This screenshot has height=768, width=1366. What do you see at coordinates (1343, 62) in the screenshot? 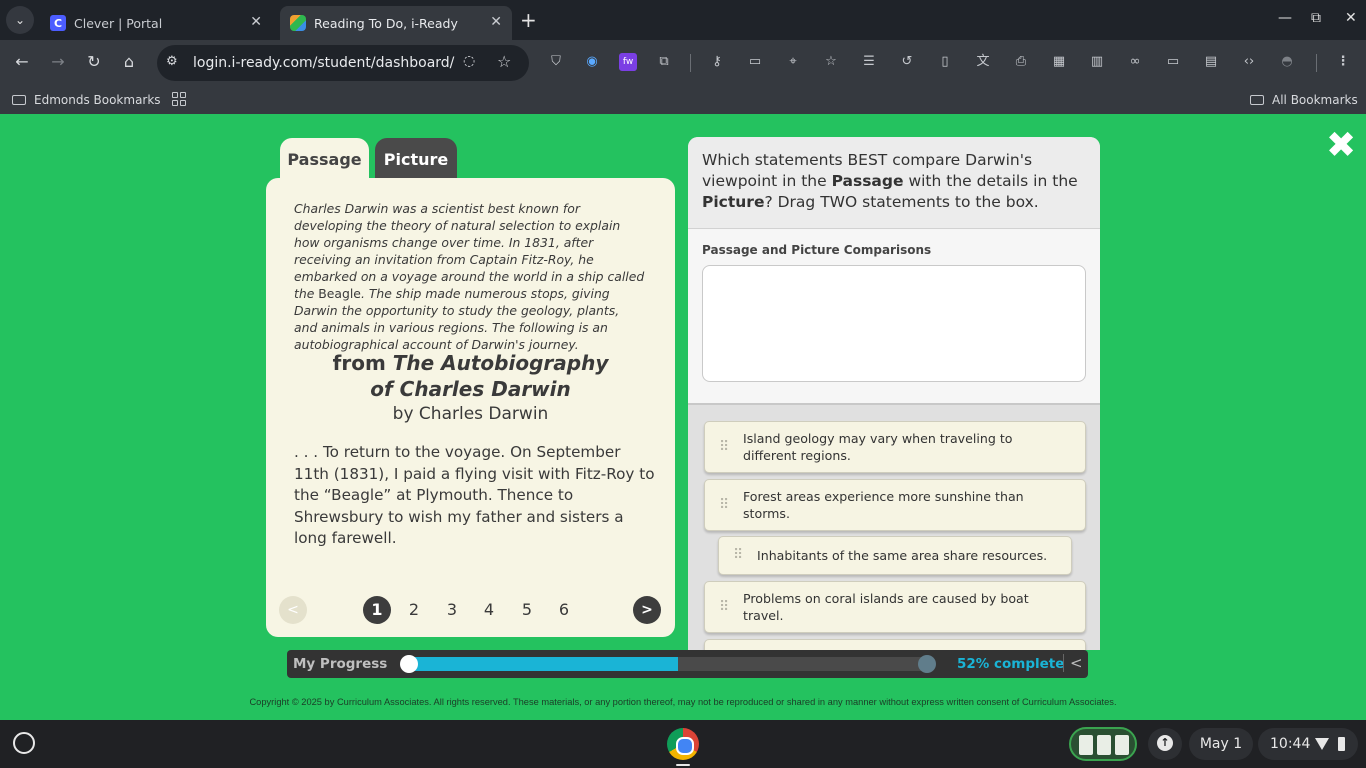
I see `menu-icon: ⋮` at bounding box center [1343, 62].